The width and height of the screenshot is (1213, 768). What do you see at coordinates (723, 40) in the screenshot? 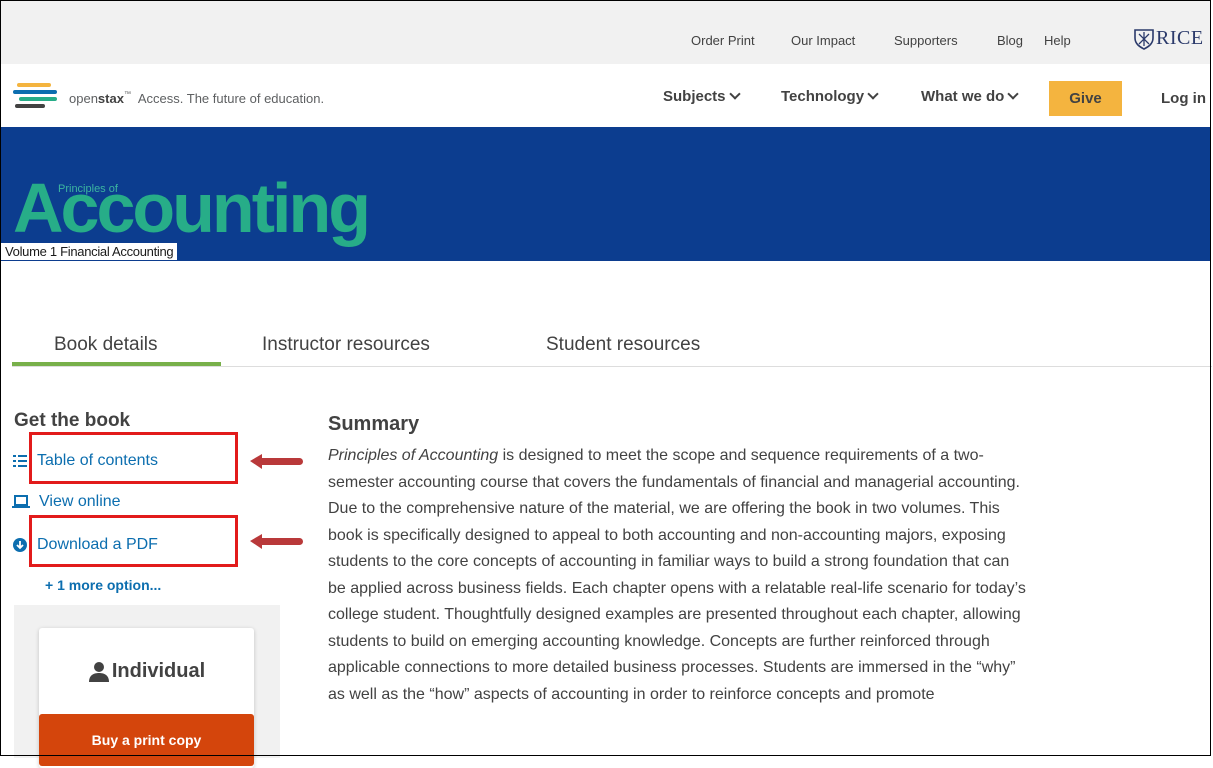
I see `order-print-link: Order Print` at bounding box center [723, 40].